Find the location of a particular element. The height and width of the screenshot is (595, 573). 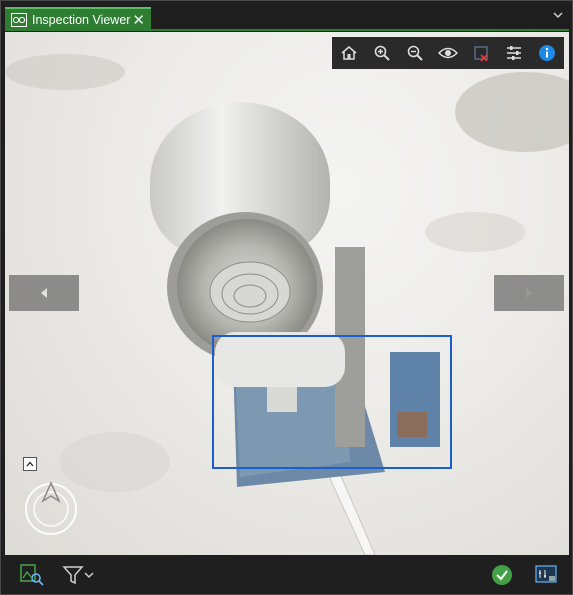

tab-inspection-viewer: Inspection Viewer ✕ is located at coordinates (78, 18).